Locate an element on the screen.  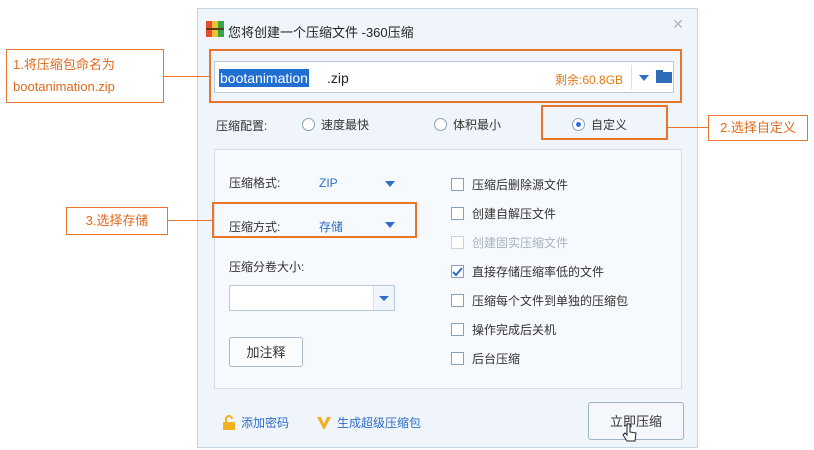
annotation-box-filename is located at coordinates (445, 76).